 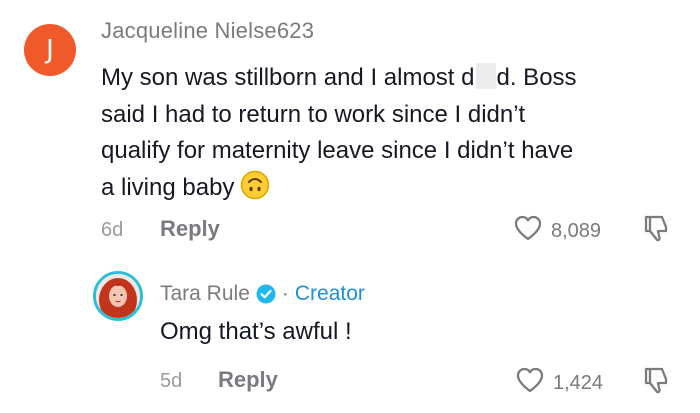 I want to click on reply-text: Omg that’s awful !, so click(x=256, y=331).